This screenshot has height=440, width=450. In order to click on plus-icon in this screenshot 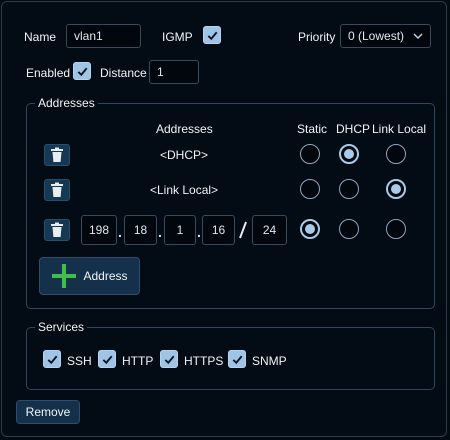, I will do `click(64, 276)`.